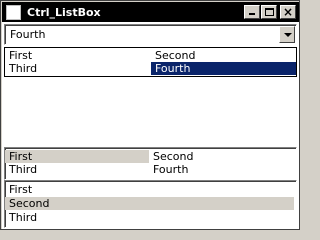 This screenshot has width=320, height=240. I want to click on list-item-selected: Fourth, so click(223, 68).